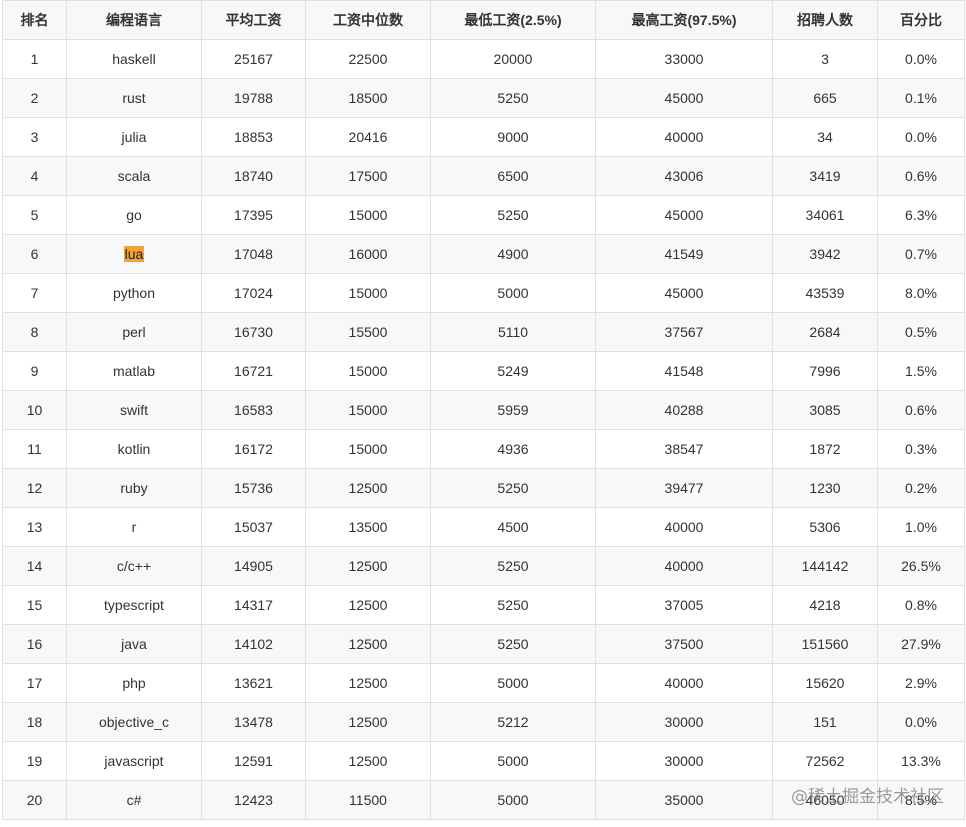 The width and height of the screenshot is (966, 827). Describe the element at coordinates (134, 137) in the screenshot. I see `cell-language: julia` at that location.